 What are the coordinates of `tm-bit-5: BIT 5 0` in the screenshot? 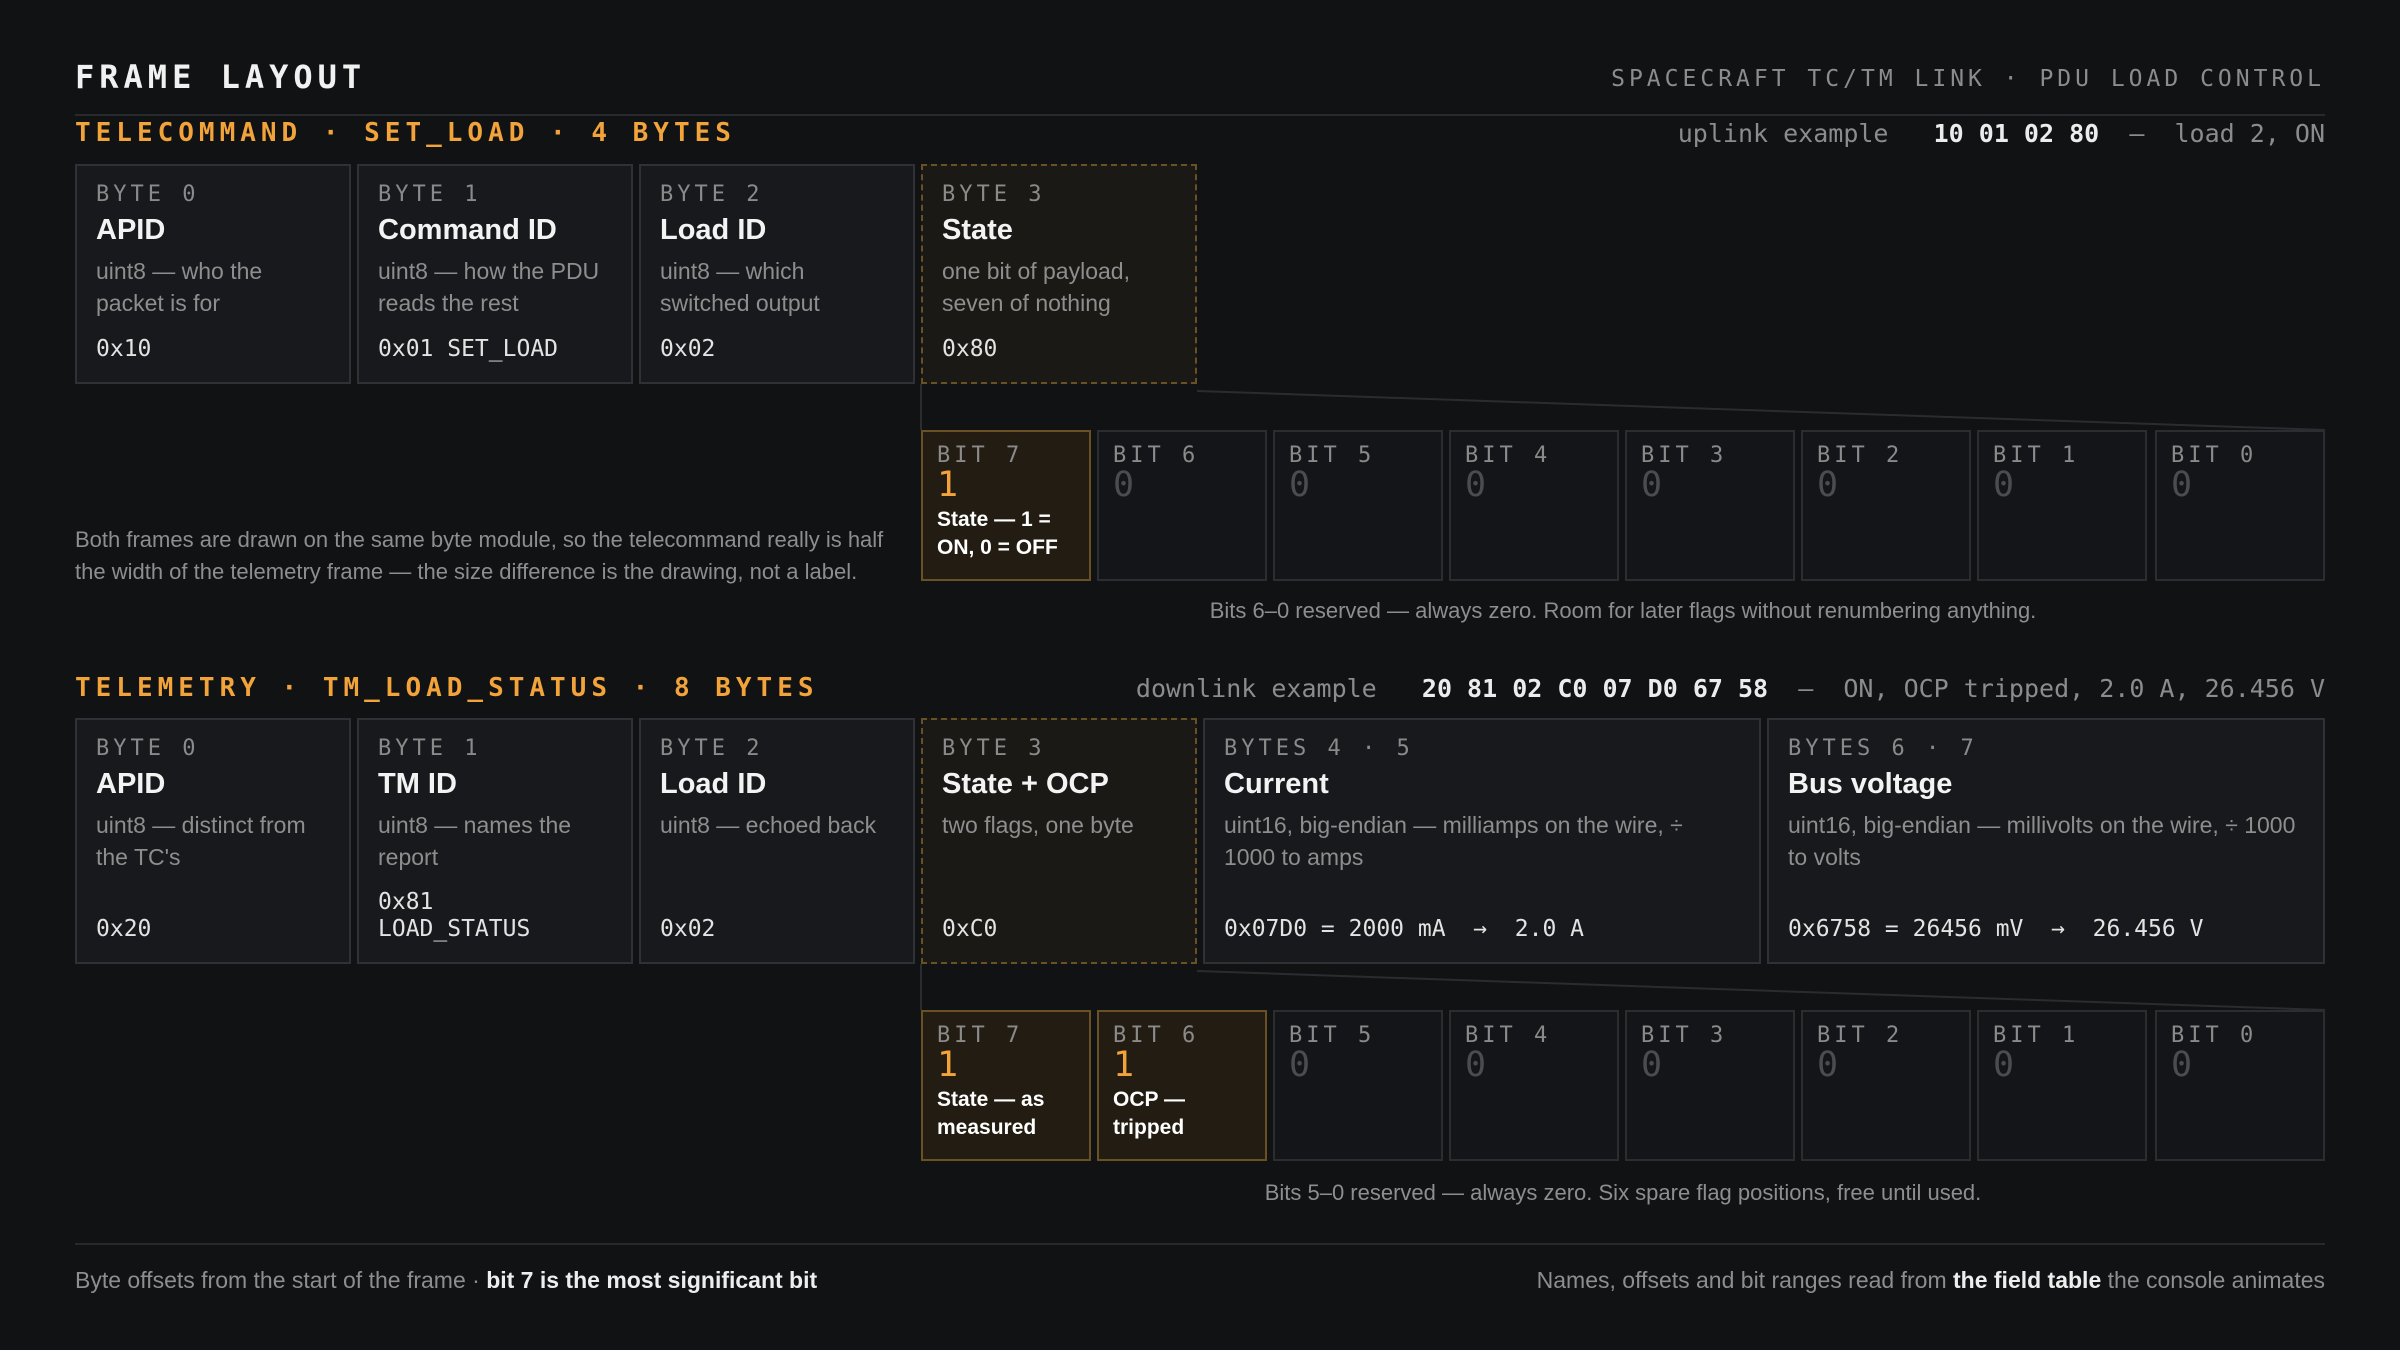 It's located at (1358, 1085).